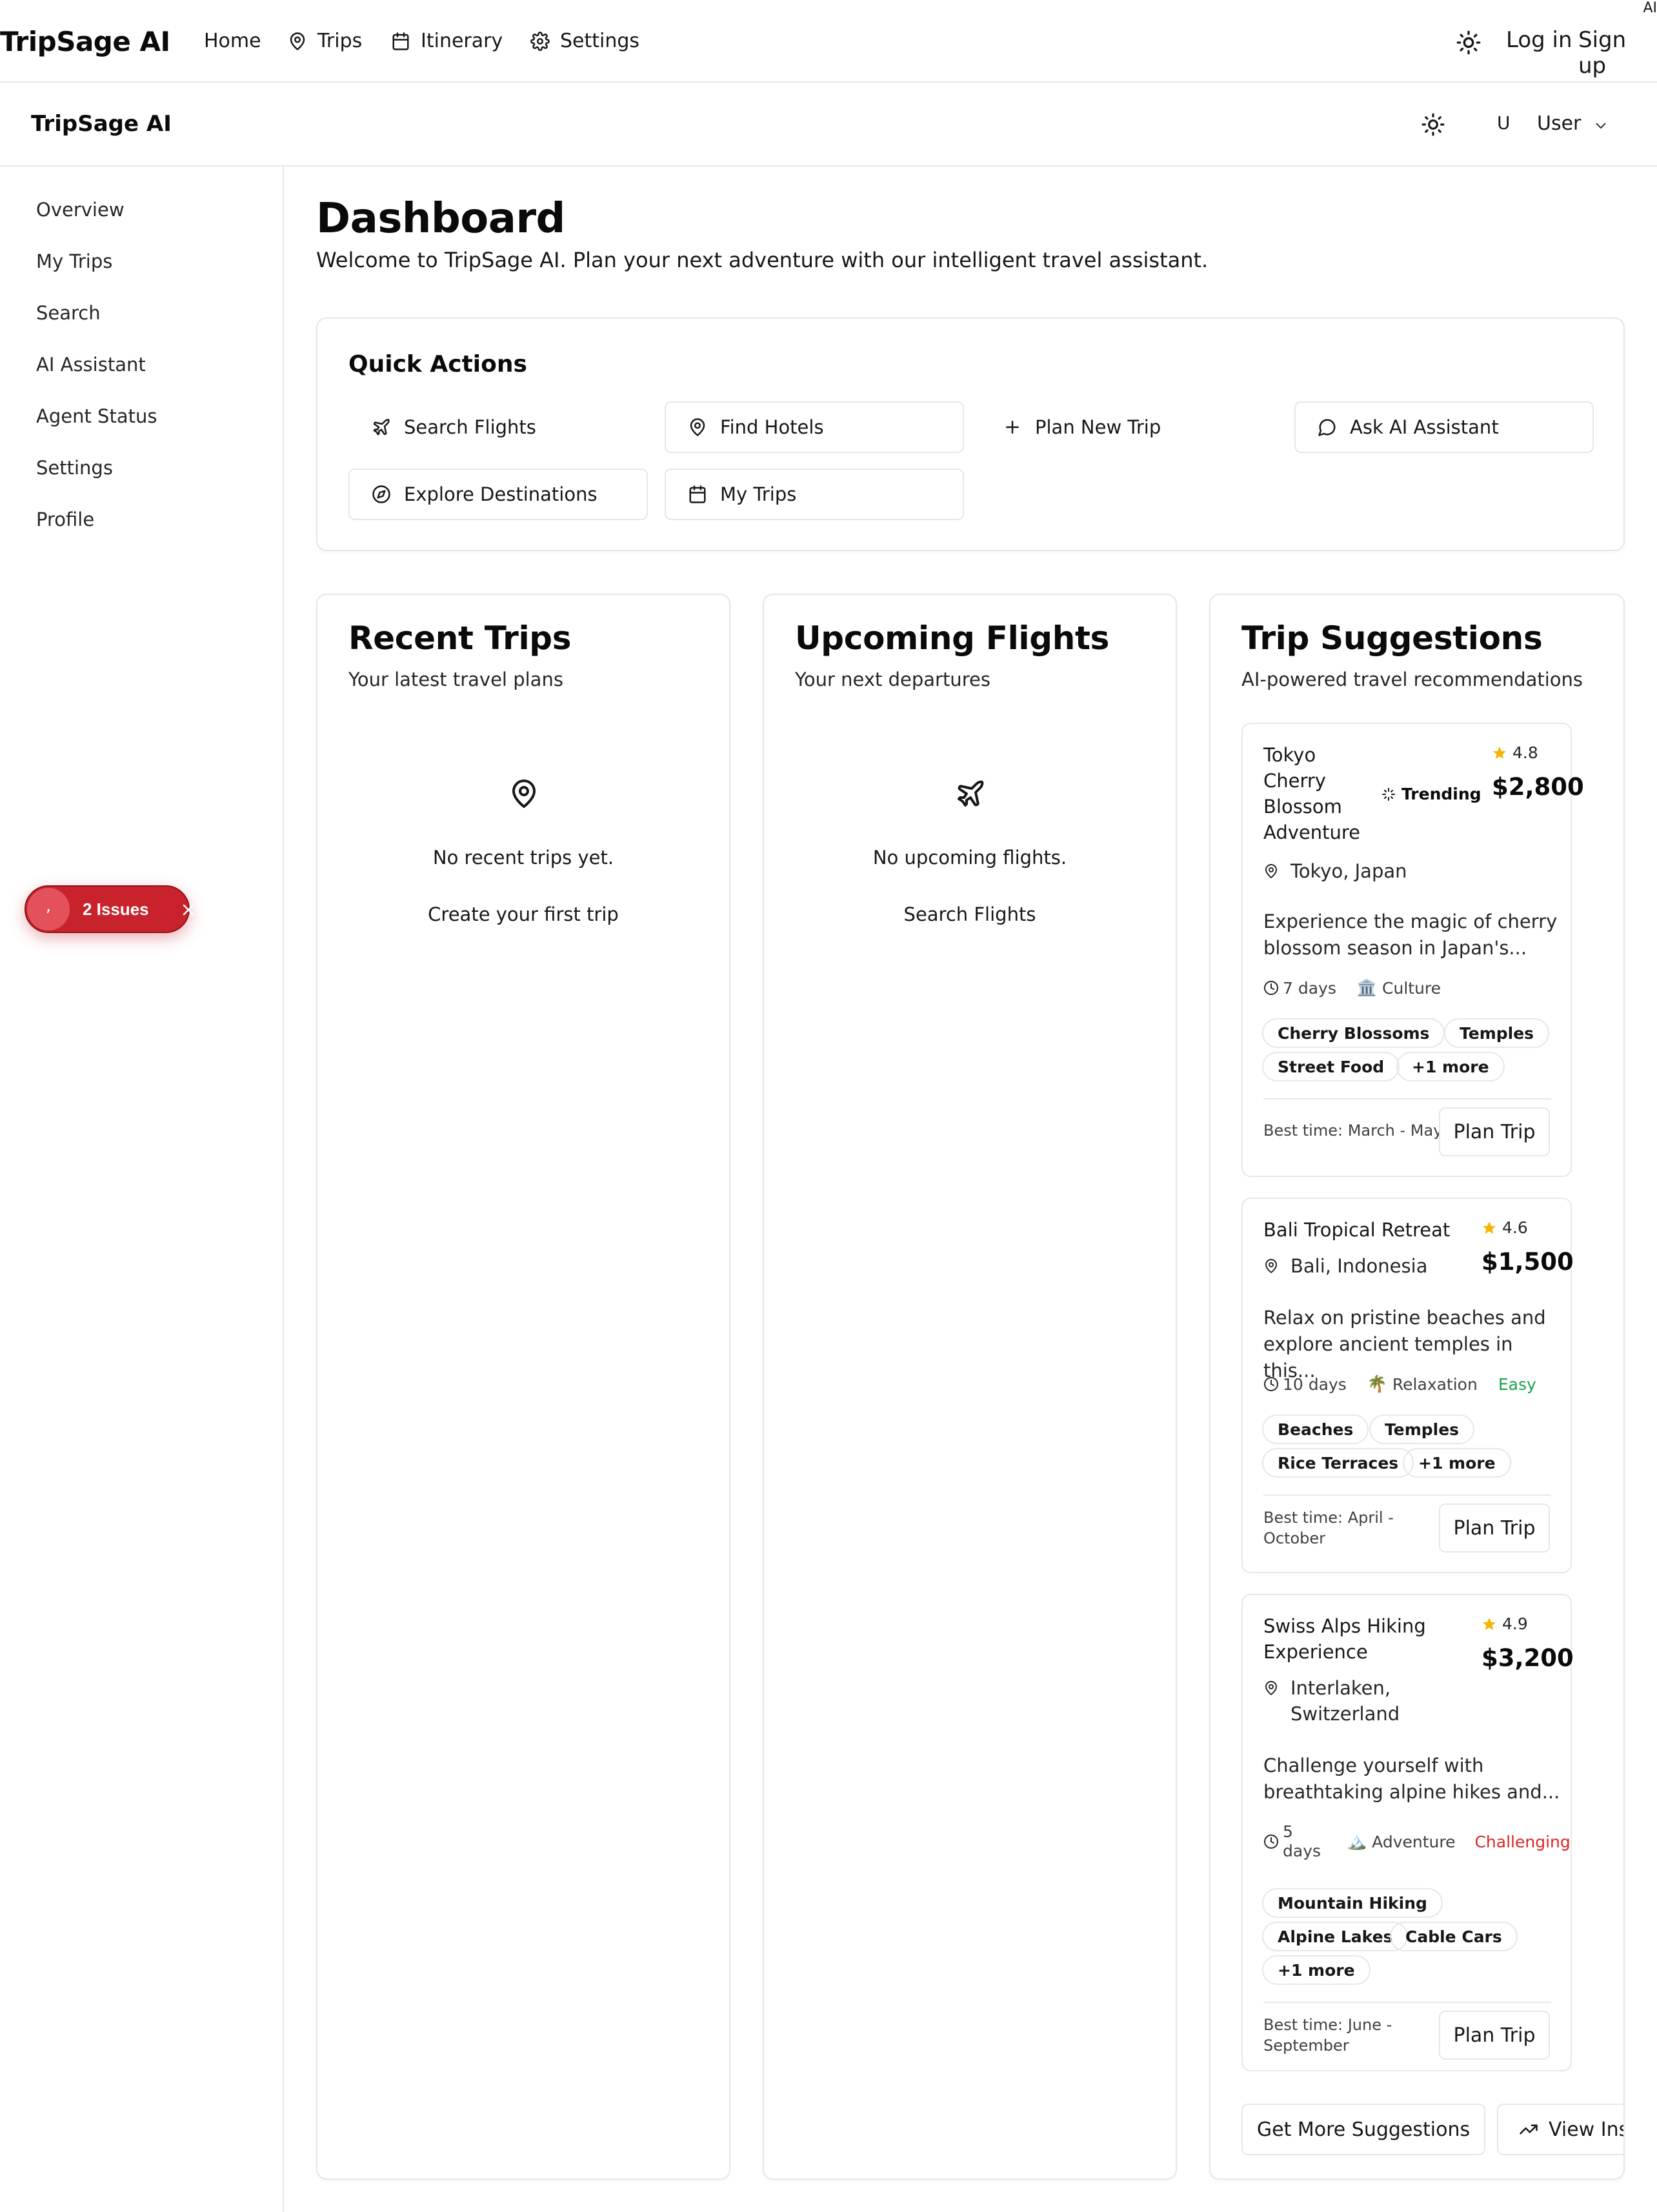 Image resolution: width=1657 pixels, height=2212 pixels. What do you see at coordinates (1392, 638) in the screenshot?
I see `trip-suggestions-title: Trip Suggestions` at bounding box center [1392, 638].